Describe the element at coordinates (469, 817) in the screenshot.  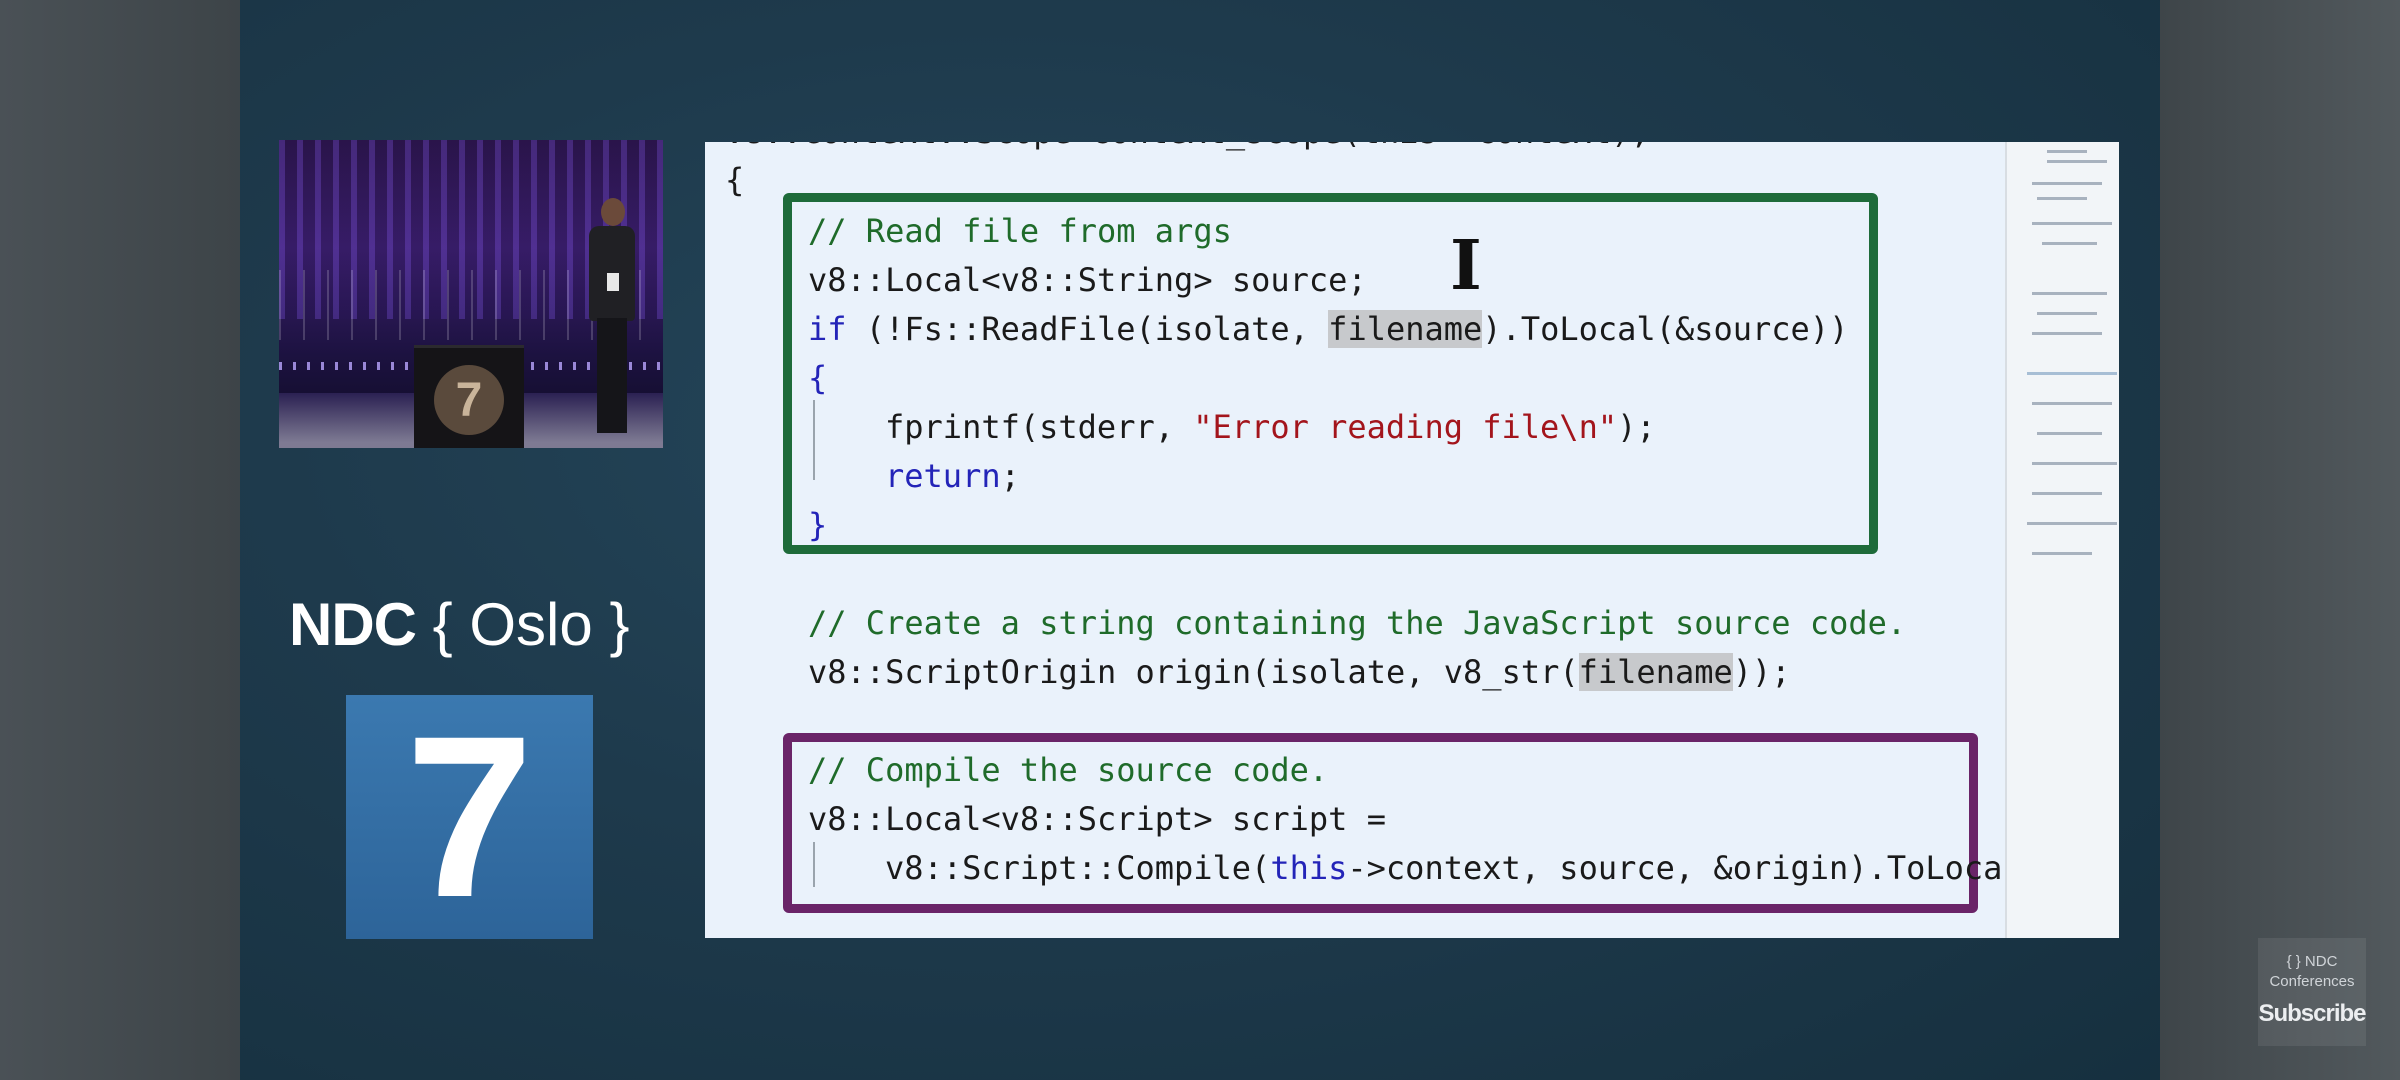
I see `edition-logo: 7` at that location.